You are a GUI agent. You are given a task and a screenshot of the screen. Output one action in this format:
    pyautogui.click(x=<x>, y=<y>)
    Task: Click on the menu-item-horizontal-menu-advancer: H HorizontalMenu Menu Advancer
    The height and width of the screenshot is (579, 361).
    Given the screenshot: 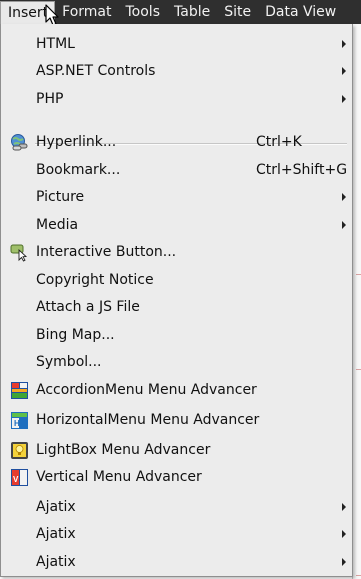 What is the action you would take?
    pyautogui.click(x=176, y=420)
    